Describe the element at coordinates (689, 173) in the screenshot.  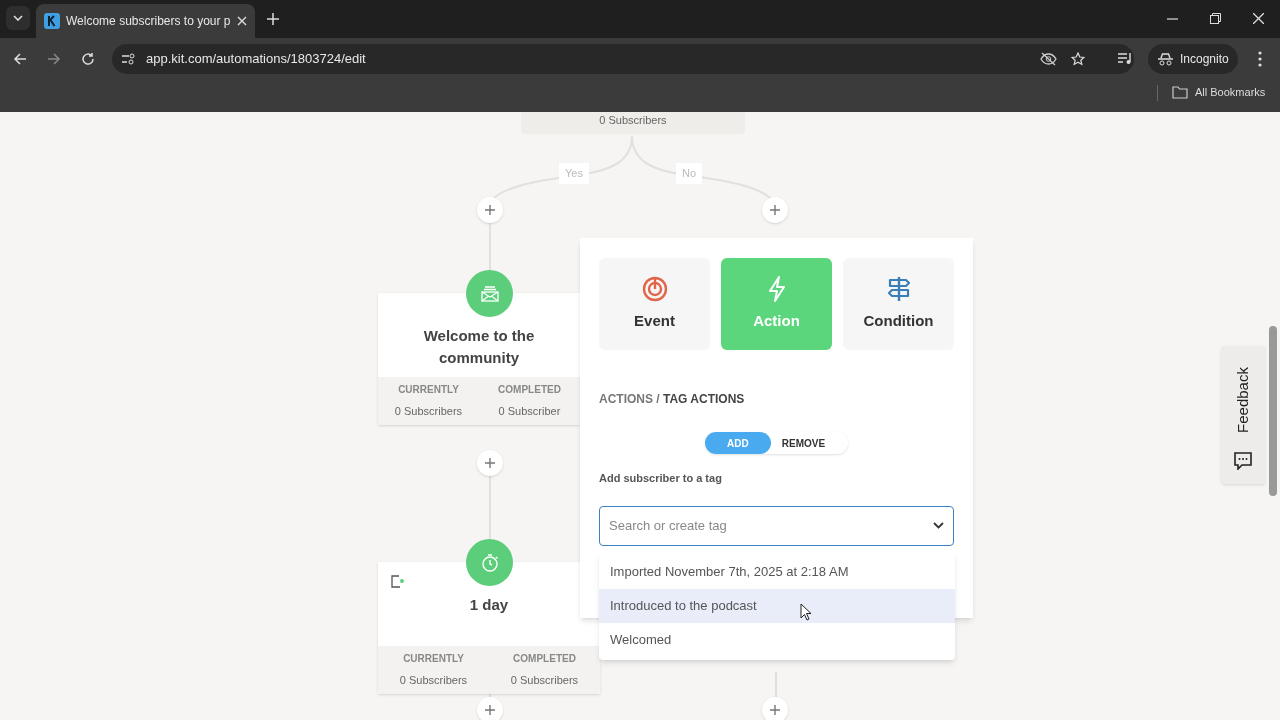
I see `branch-label: No` at that location.